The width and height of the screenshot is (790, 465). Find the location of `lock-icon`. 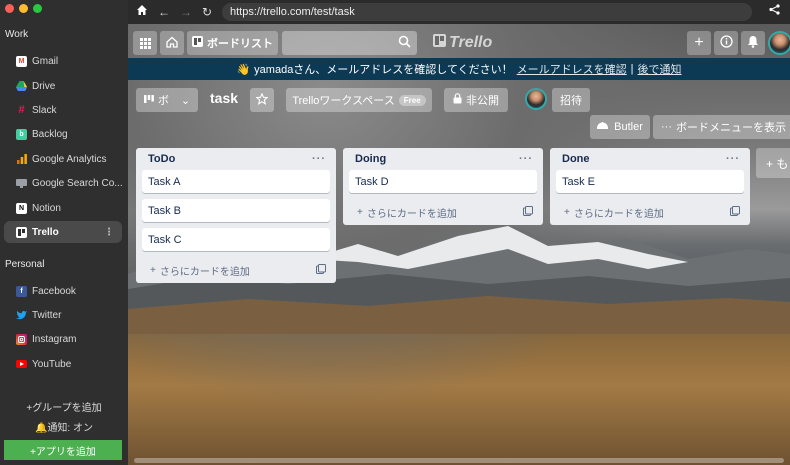

lock-icon is located at coordinates (457, 100).